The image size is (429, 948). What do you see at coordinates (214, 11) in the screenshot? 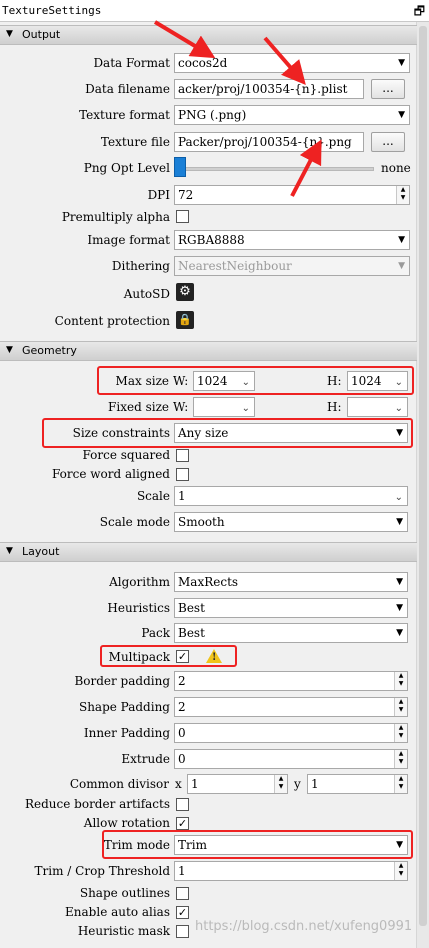
I see `panel-titlebar: TextureSettings 🗗` at bounding box center [214, 11].